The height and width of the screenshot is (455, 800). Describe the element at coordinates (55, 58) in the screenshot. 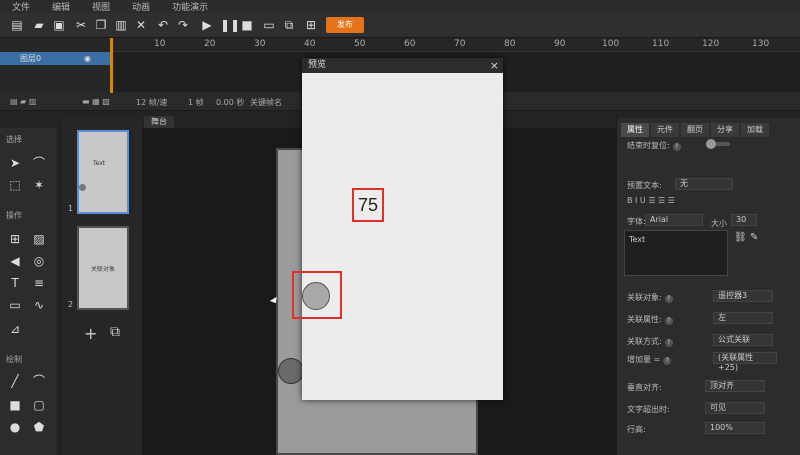

I see `layer-row: 图层0 ◉` at that location.